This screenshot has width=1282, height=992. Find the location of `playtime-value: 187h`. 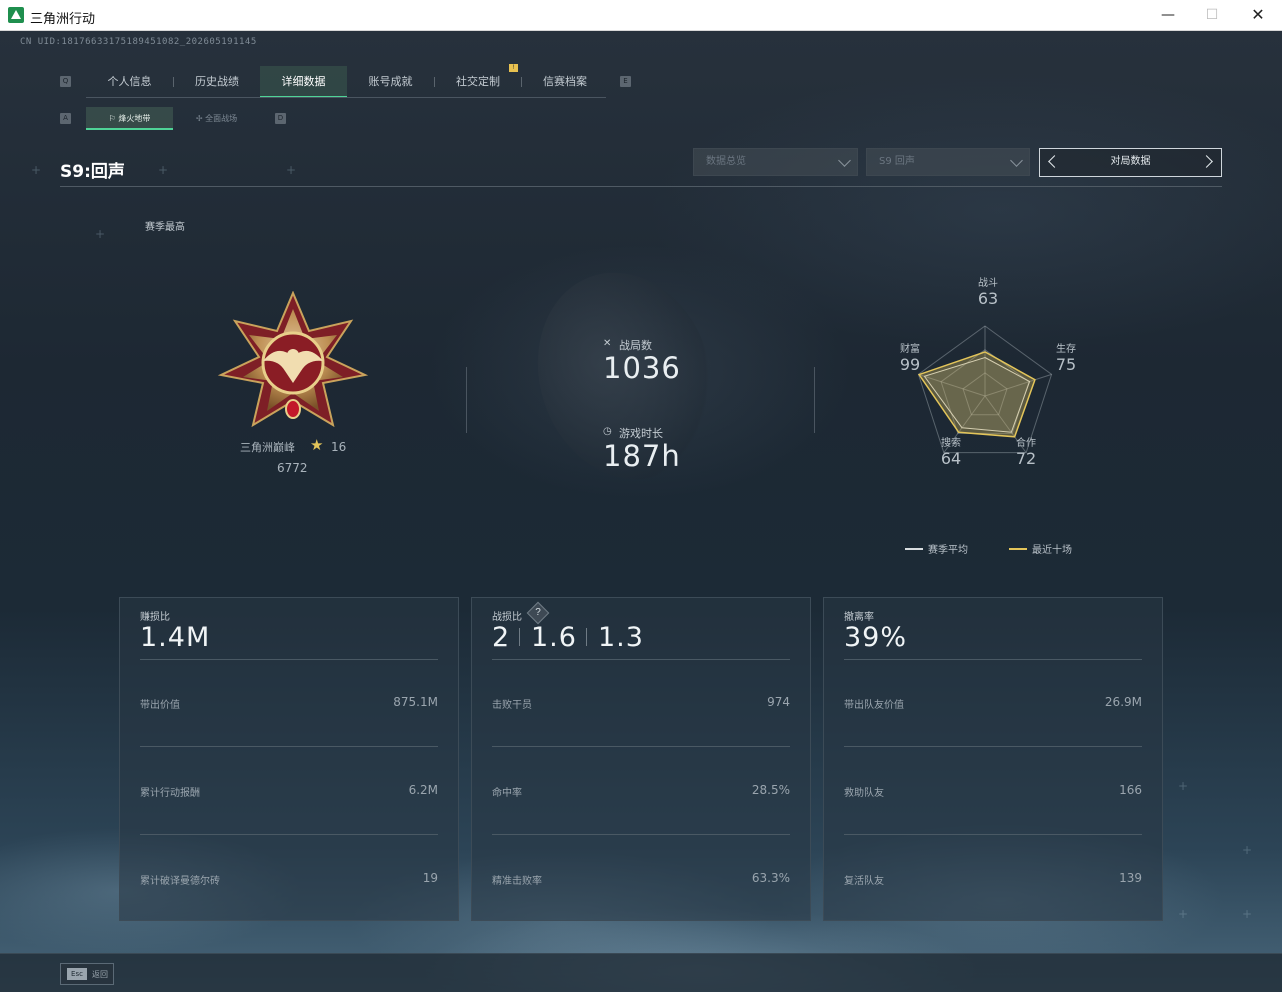

playtime-value: 187h is located at coordinates (642, 456).